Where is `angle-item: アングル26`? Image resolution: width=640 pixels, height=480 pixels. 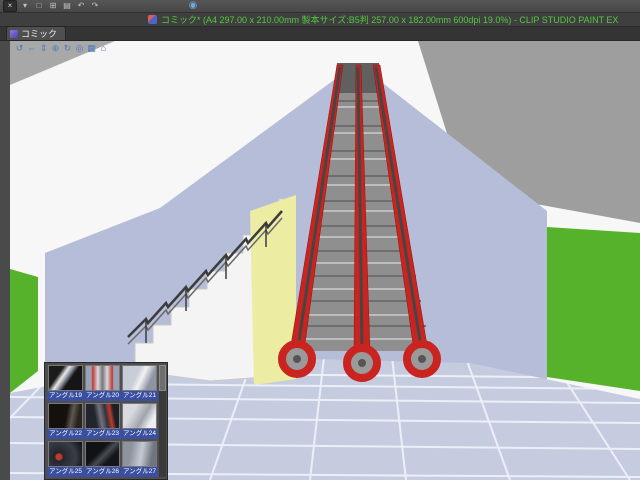 angle-item: アングル26 is located at coordinates (102, 460).